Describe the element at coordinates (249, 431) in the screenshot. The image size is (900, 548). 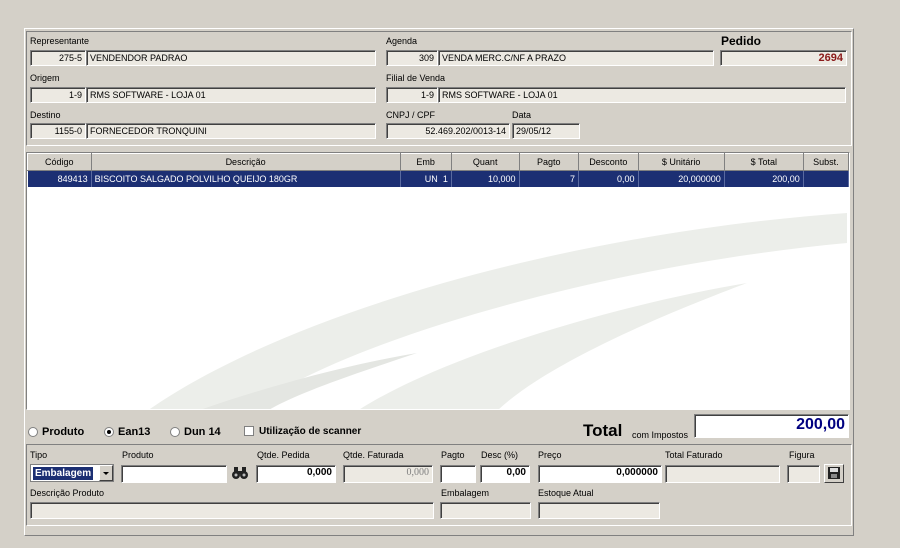
I see `scanner-checkbox` at that location.